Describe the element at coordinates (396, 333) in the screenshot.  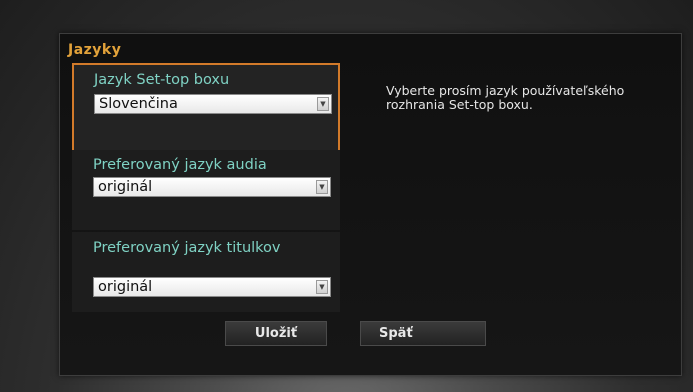
I see `back-button-label: Späť` at that location.